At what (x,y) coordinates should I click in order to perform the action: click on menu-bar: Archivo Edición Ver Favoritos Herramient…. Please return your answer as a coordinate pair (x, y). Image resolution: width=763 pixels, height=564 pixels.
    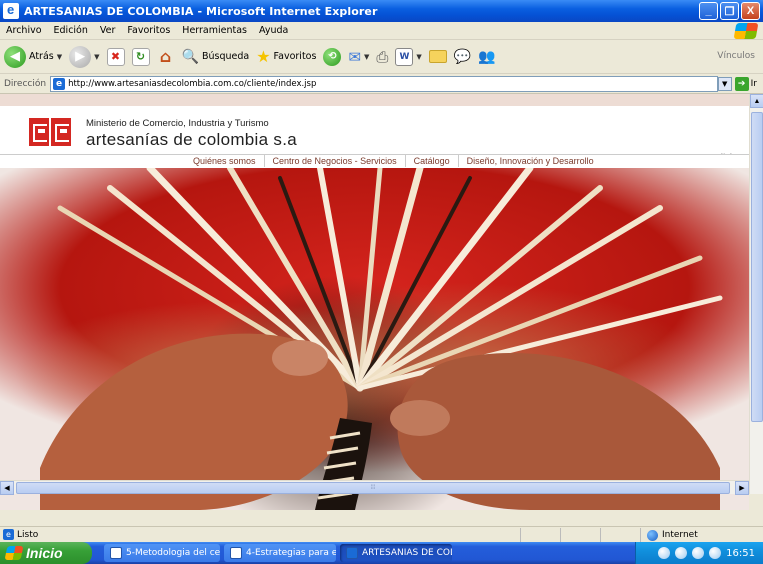
    Looking at the image, I should click on (381, 31).